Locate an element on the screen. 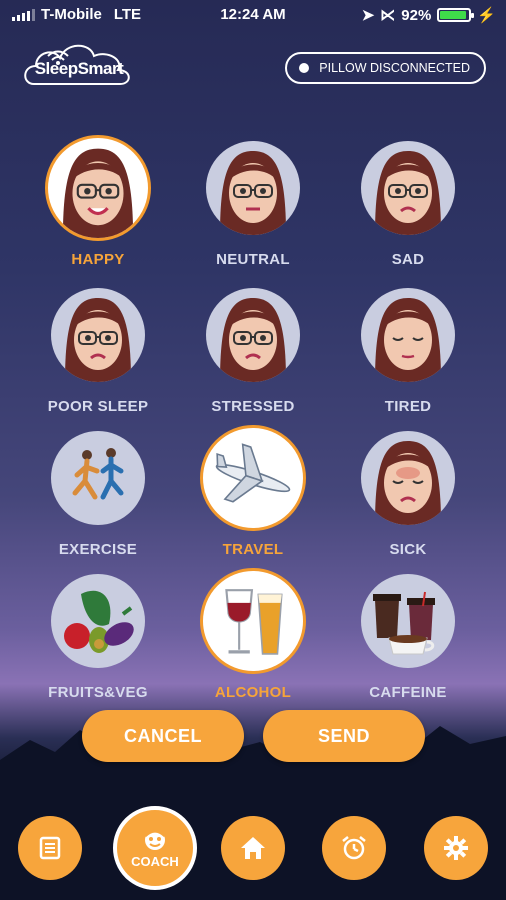 This screenshot has width=506, height=900. mood-option: FRUITS&VEG is located at coordinates (98, 637).